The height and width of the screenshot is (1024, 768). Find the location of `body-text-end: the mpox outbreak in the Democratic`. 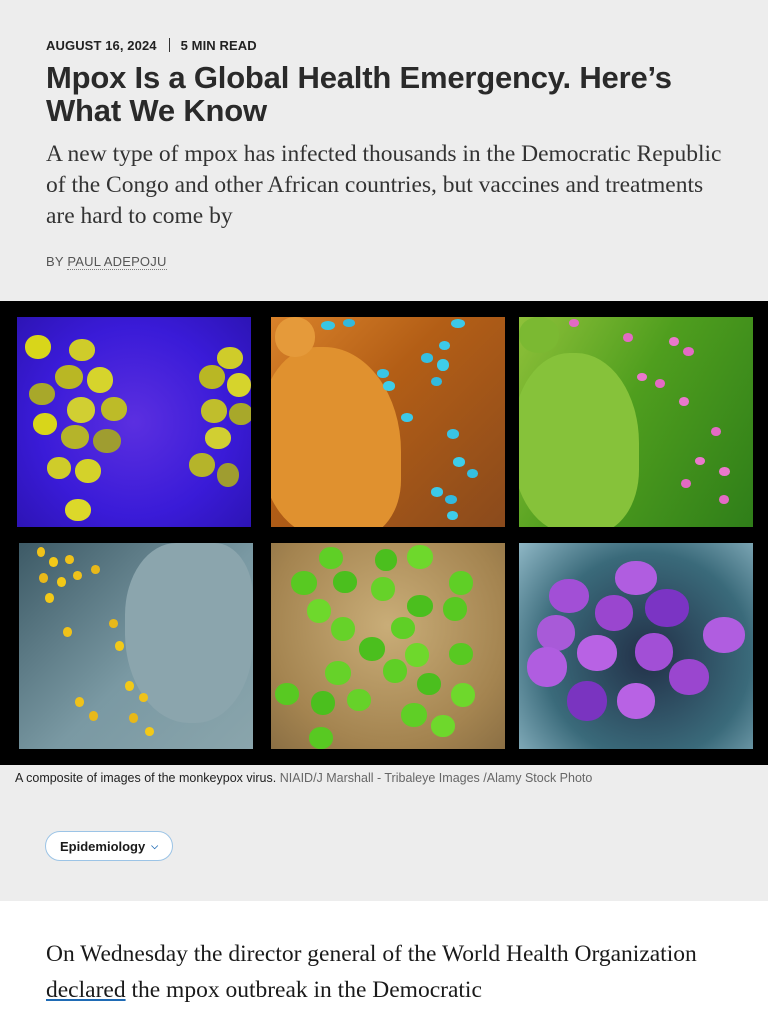

body-text-end: the mpox outbreak in the Democratic is located at coordinates (303, 990).